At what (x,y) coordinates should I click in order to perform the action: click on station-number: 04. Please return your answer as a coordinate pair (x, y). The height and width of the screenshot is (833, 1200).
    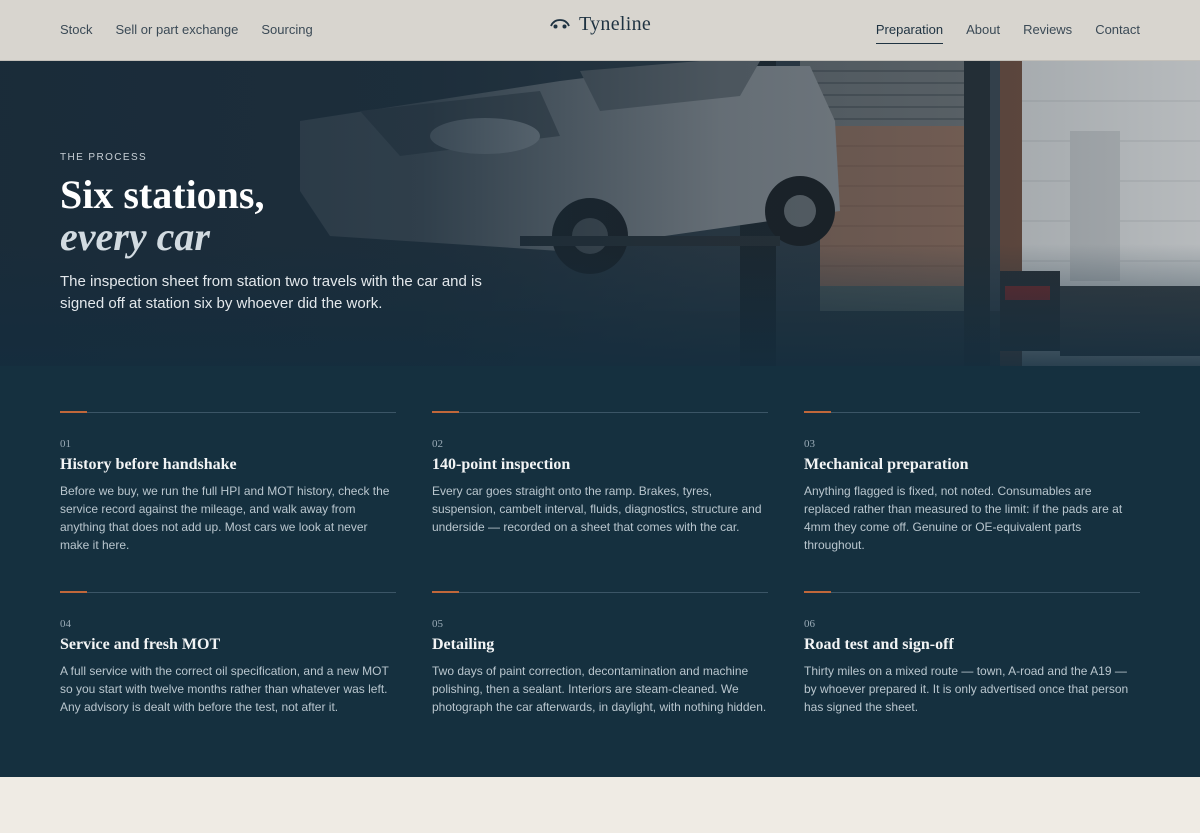
    Looking at the image, I should click on (65, 624).